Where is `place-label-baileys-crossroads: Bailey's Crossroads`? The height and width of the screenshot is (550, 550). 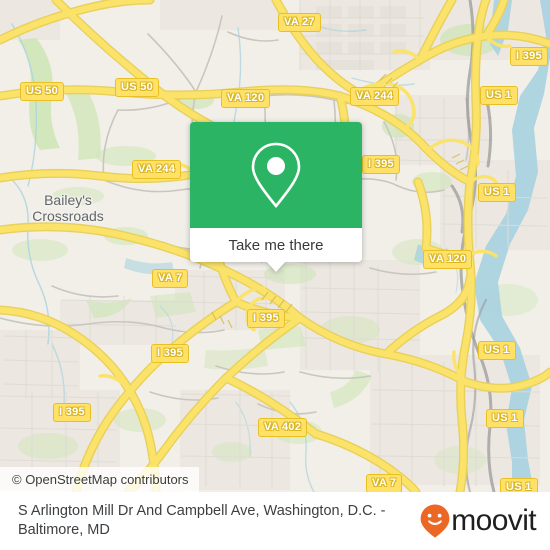
place-label-baileys-crossroads: Bailey's Crossroads is located at coordinates (68, 208).